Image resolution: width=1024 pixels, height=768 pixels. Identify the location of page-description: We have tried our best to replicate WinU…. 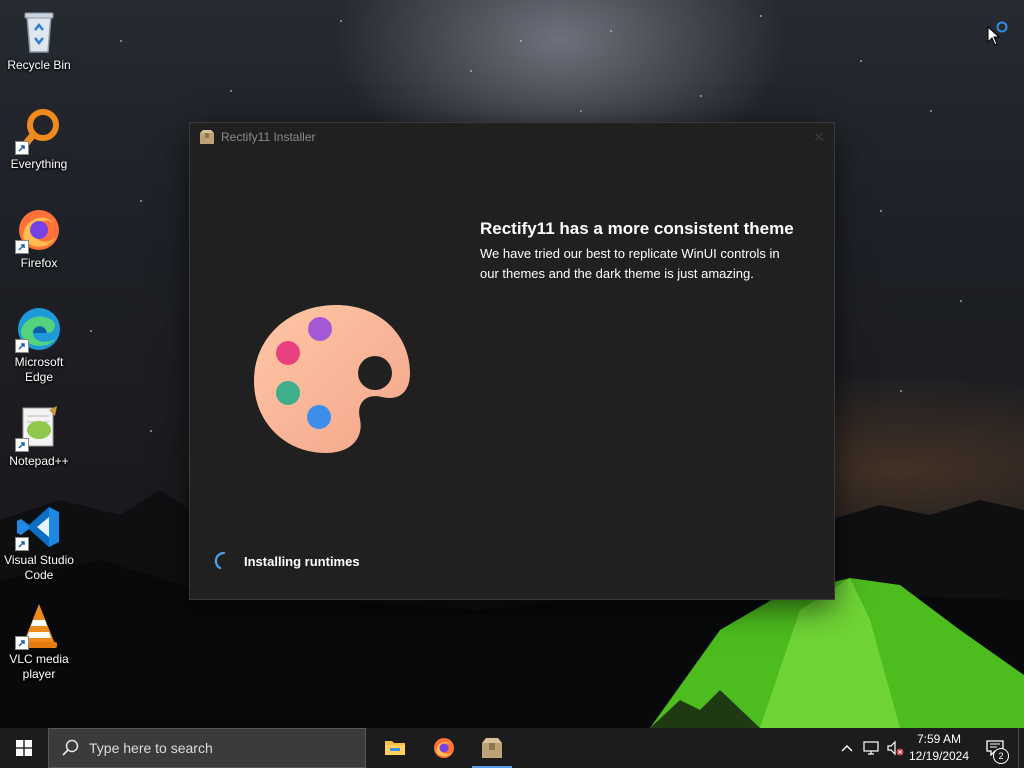
(630, 263).